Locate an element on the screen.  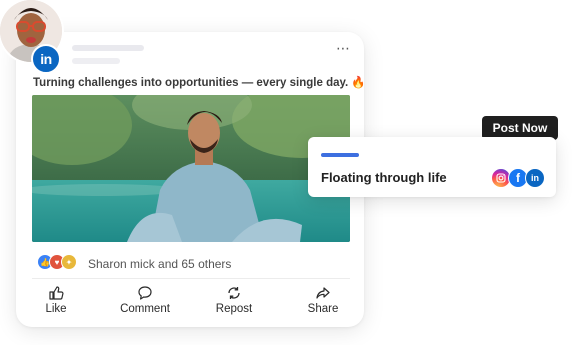
share-label: Share is located at coordinates (323, 309).